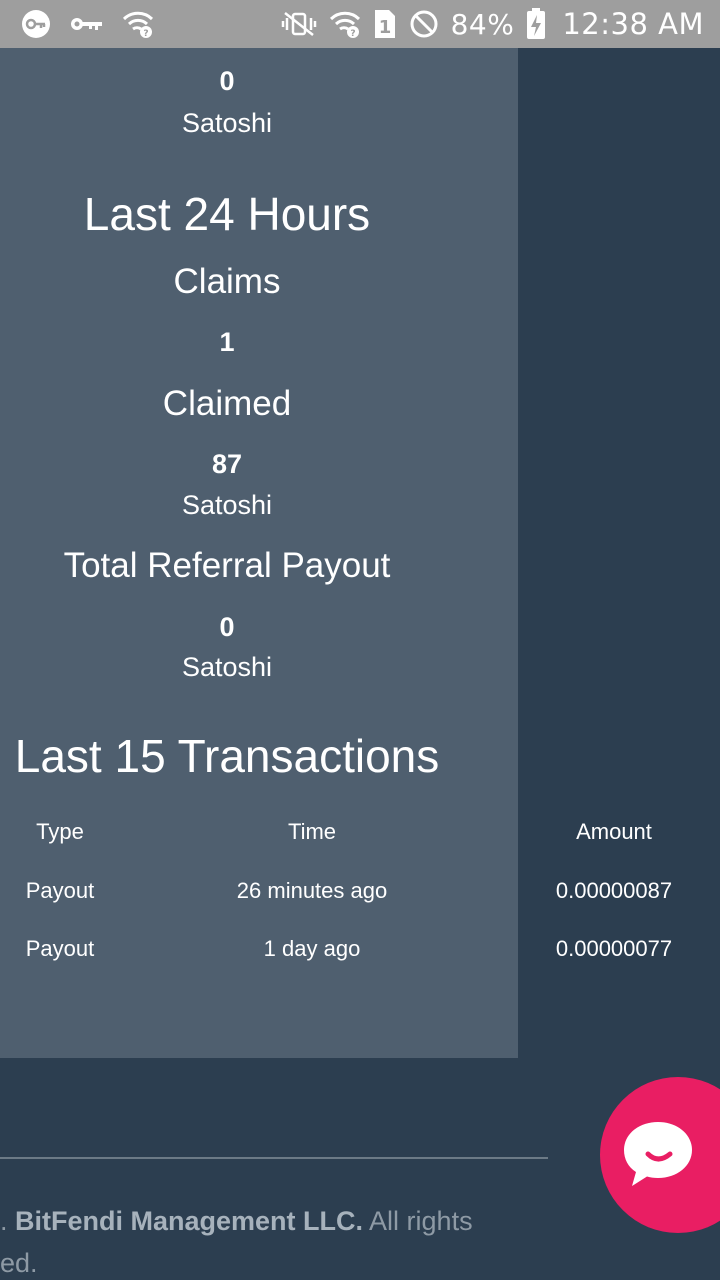 The height and width of the screenshot is (1280, 720). I want to click on table-row: Payout 26 minutes ago 0.00000087, so click(360, 898).